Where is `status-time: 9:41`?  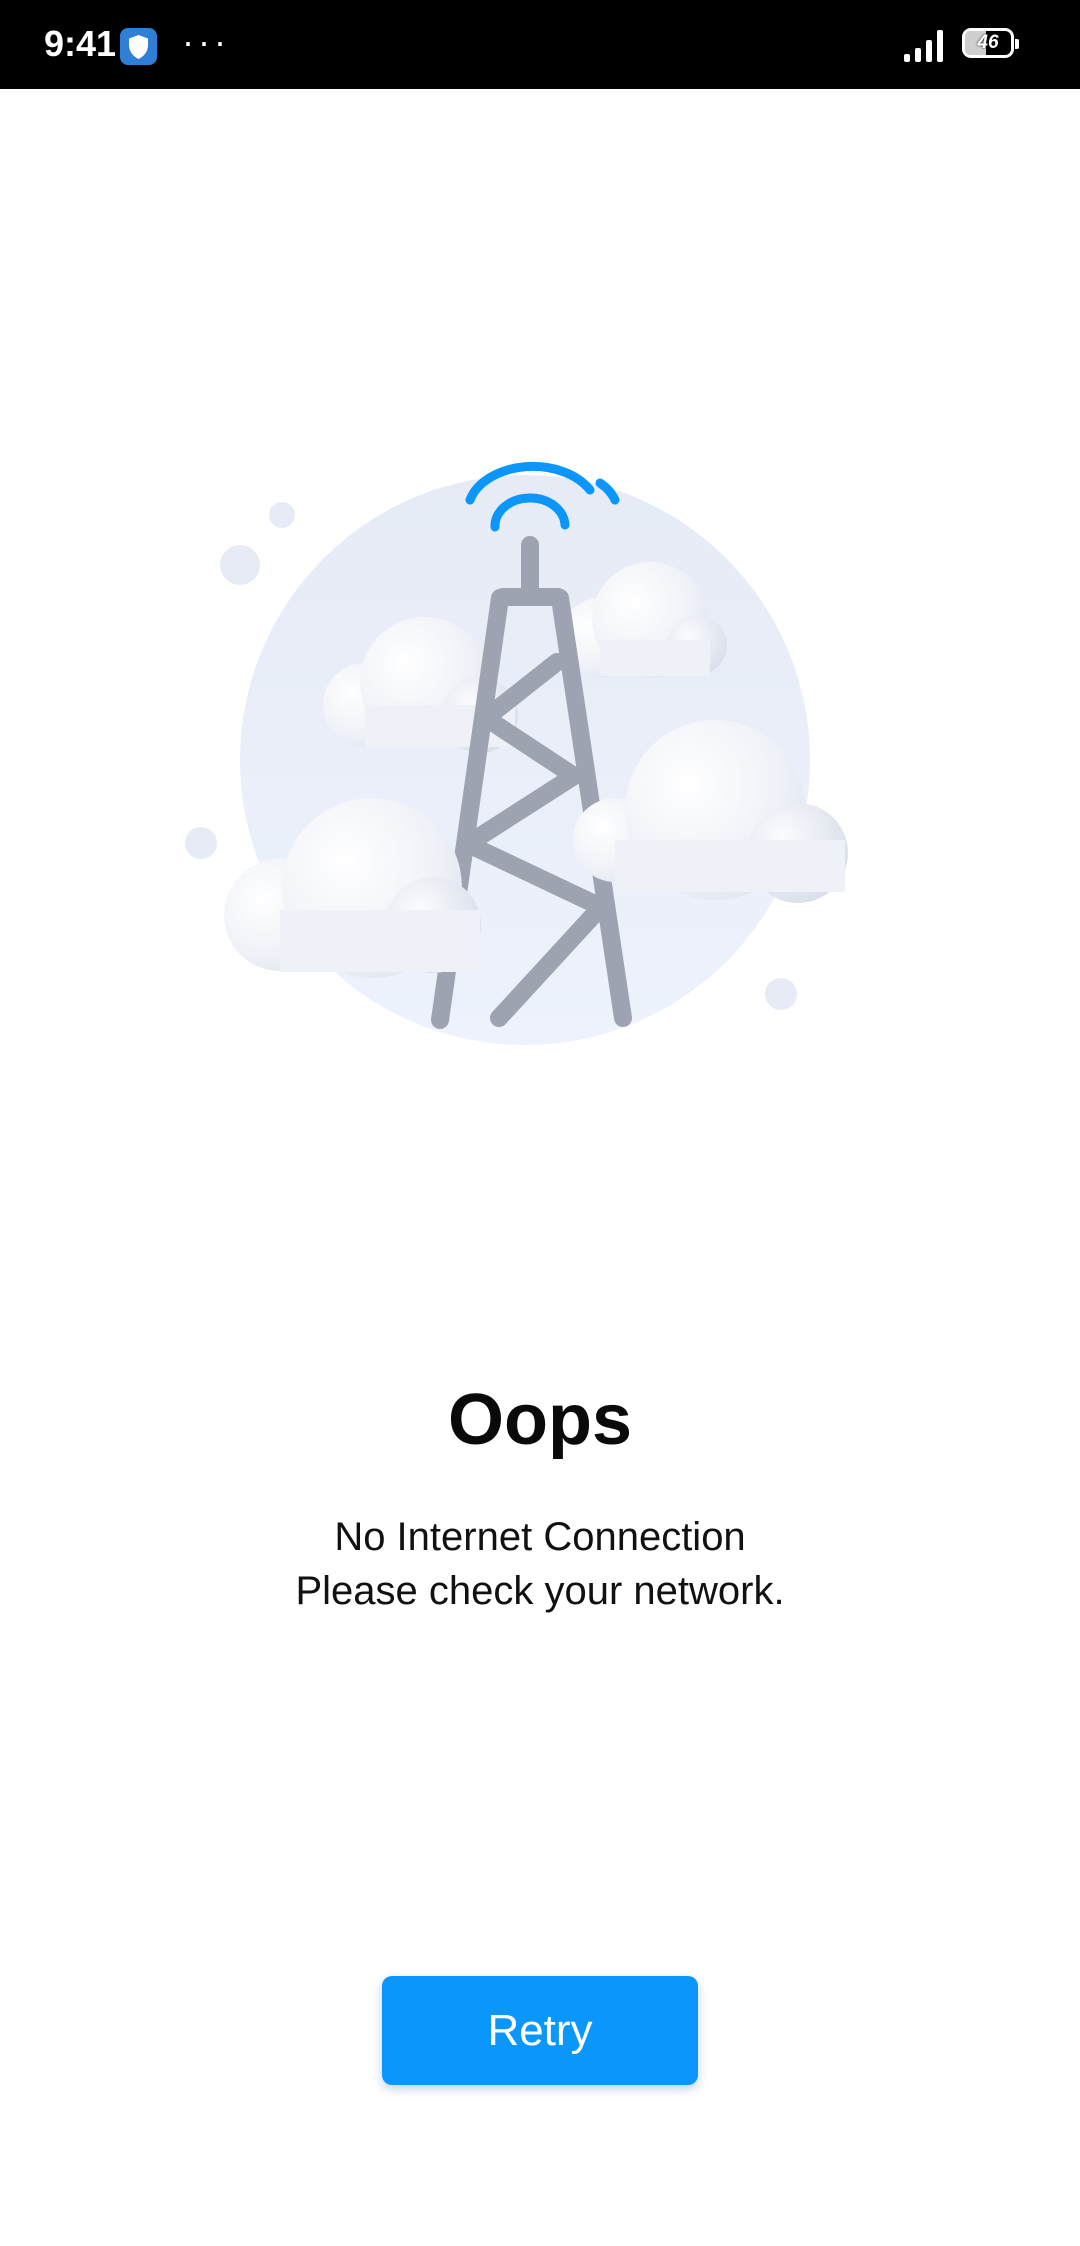
status-time: 9:41 is located at coordinates (80, 43).